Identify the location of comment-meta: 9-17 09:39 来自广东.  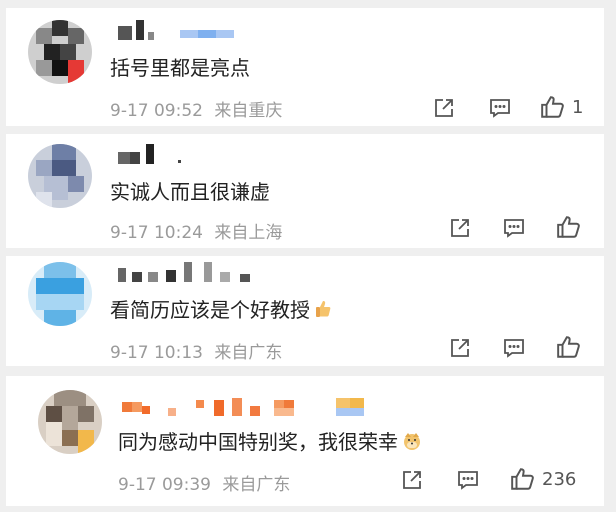
(204, 482).